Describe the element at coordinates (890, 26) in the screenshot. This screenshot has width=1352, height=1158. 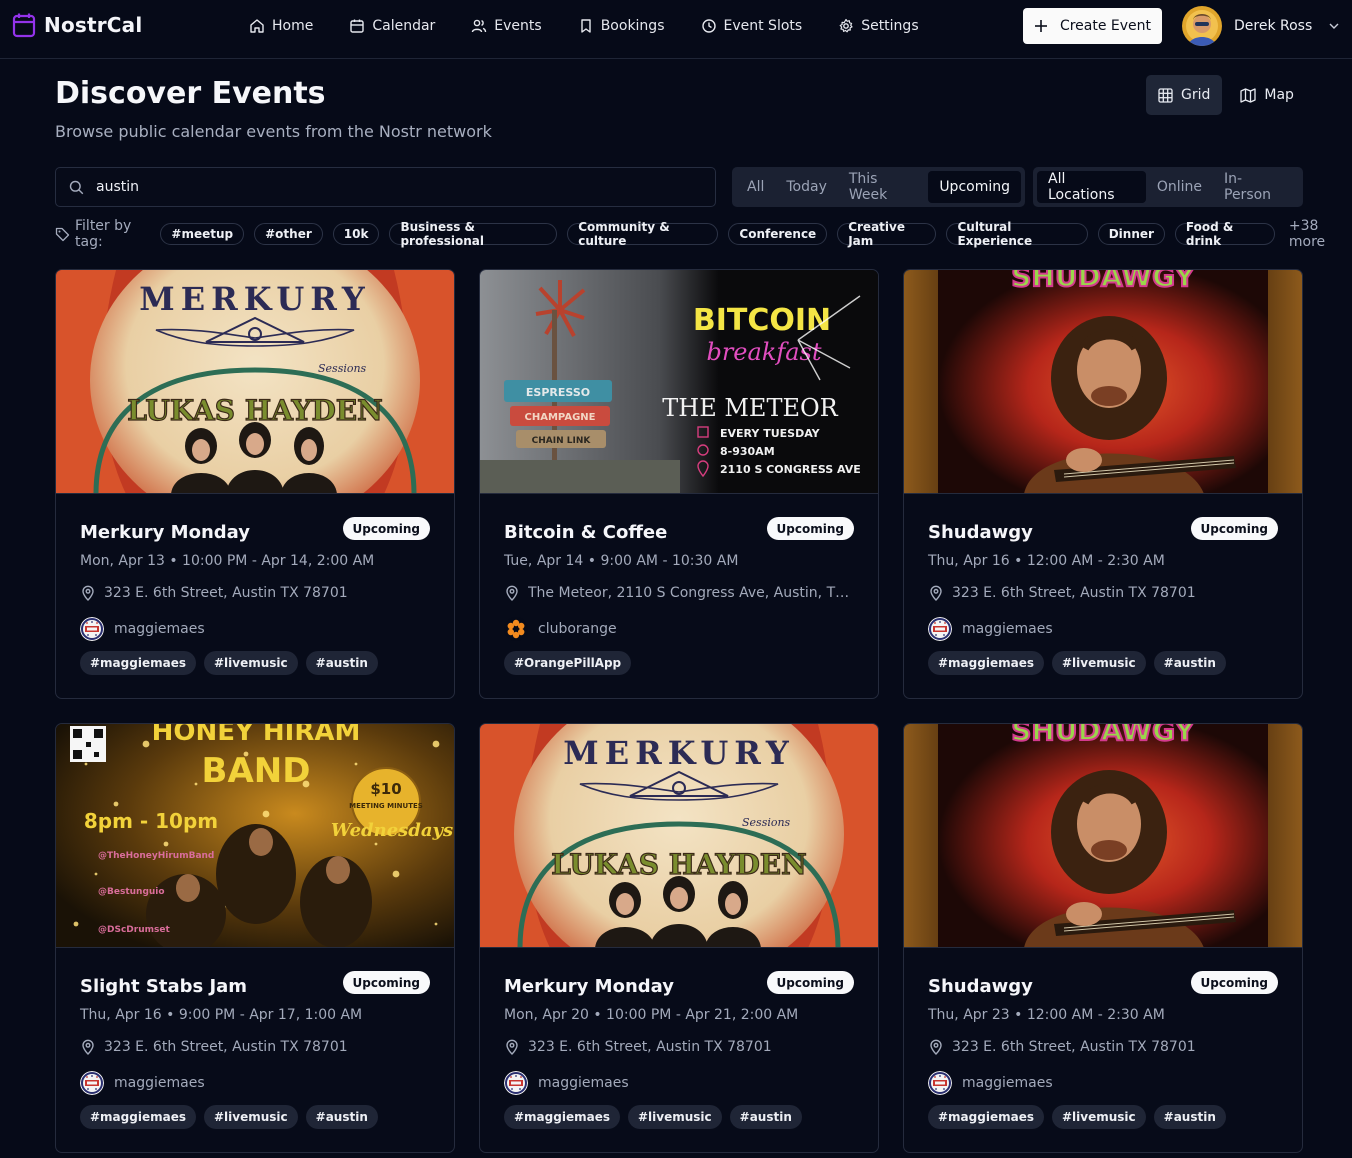
I see `nav-settings-label: Settings` at that location.